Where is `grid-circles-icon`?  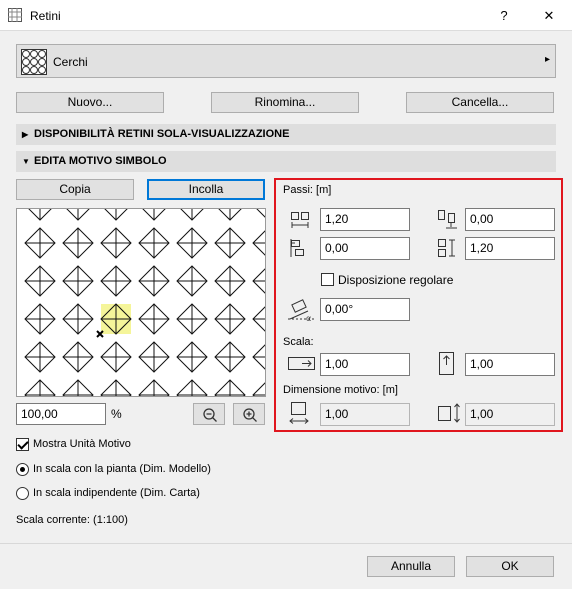 grid-circles-icon is located at coordinates (34, 62).